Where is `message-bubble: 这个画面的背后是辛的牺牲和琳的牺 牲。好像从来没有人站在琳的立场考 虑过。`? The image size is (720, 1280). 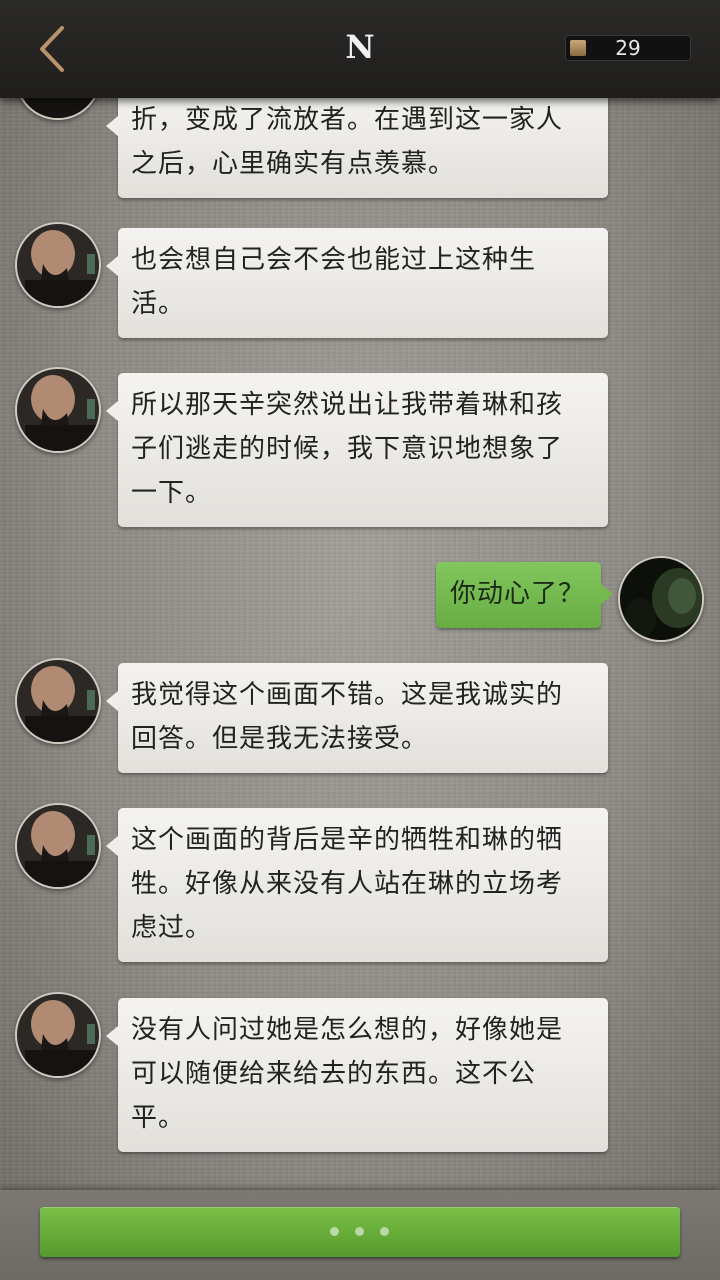
message-bubble: 这个画面的背后是辛的牺牲和琳的牺 牲。好像从来没有人站在琳的立场考 虑过。 is located at coordinates (357, 885).